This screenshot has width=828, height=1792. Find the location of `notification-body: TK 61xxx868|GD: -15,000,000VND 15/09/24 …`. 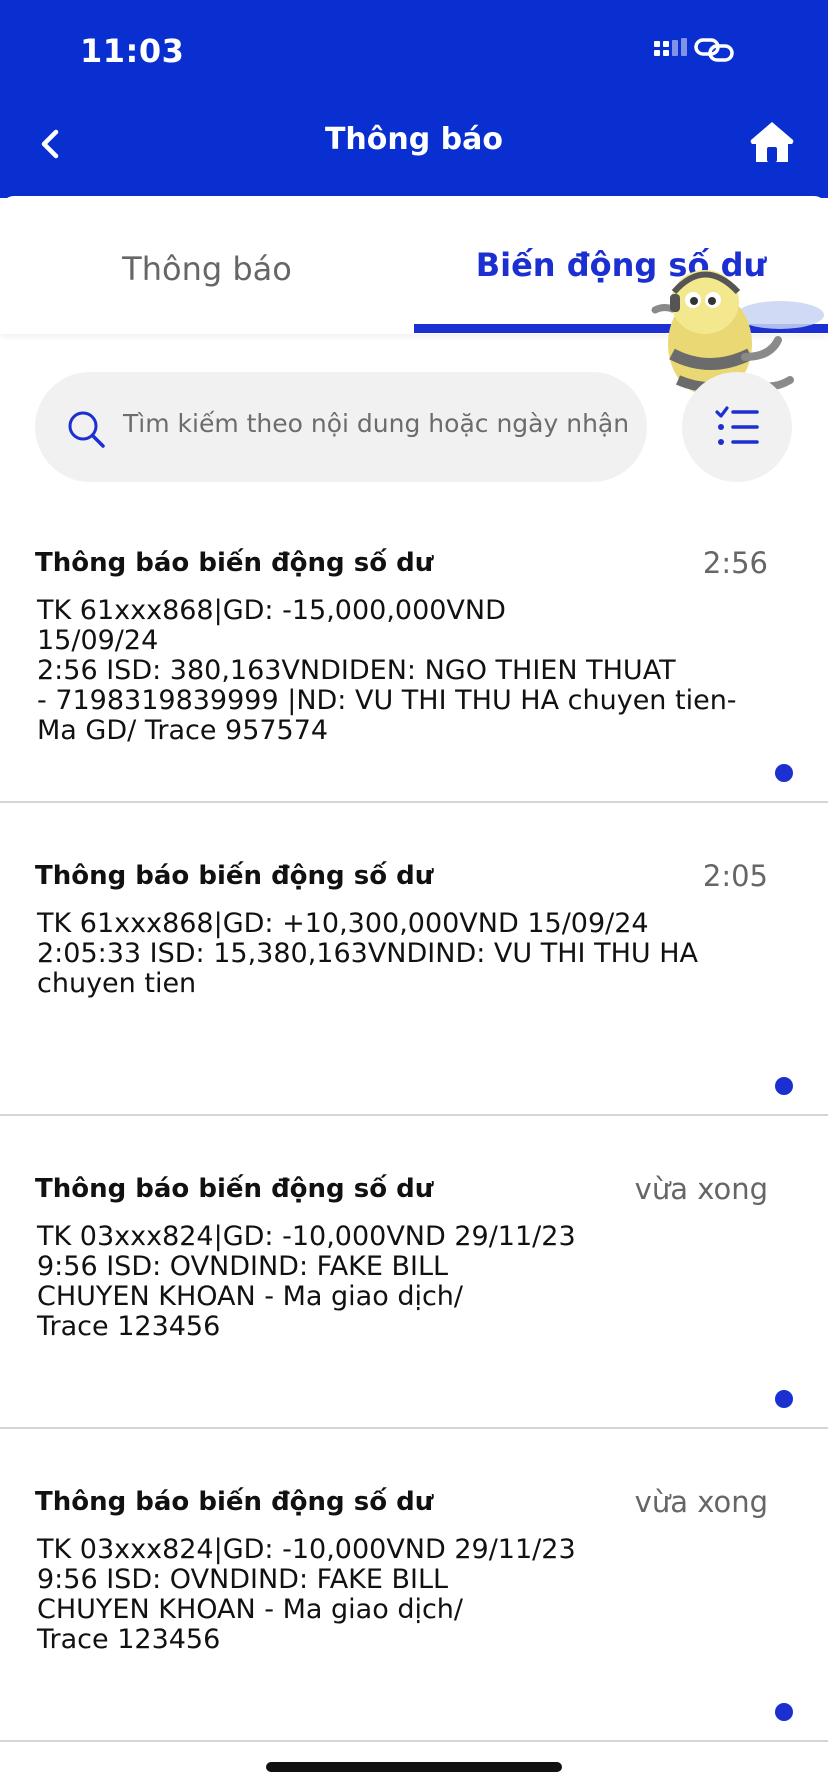

notification-body: TK 61xxx868|GD: -15,000,000VND 15/09/24 … is located at coordinates (387, 670).